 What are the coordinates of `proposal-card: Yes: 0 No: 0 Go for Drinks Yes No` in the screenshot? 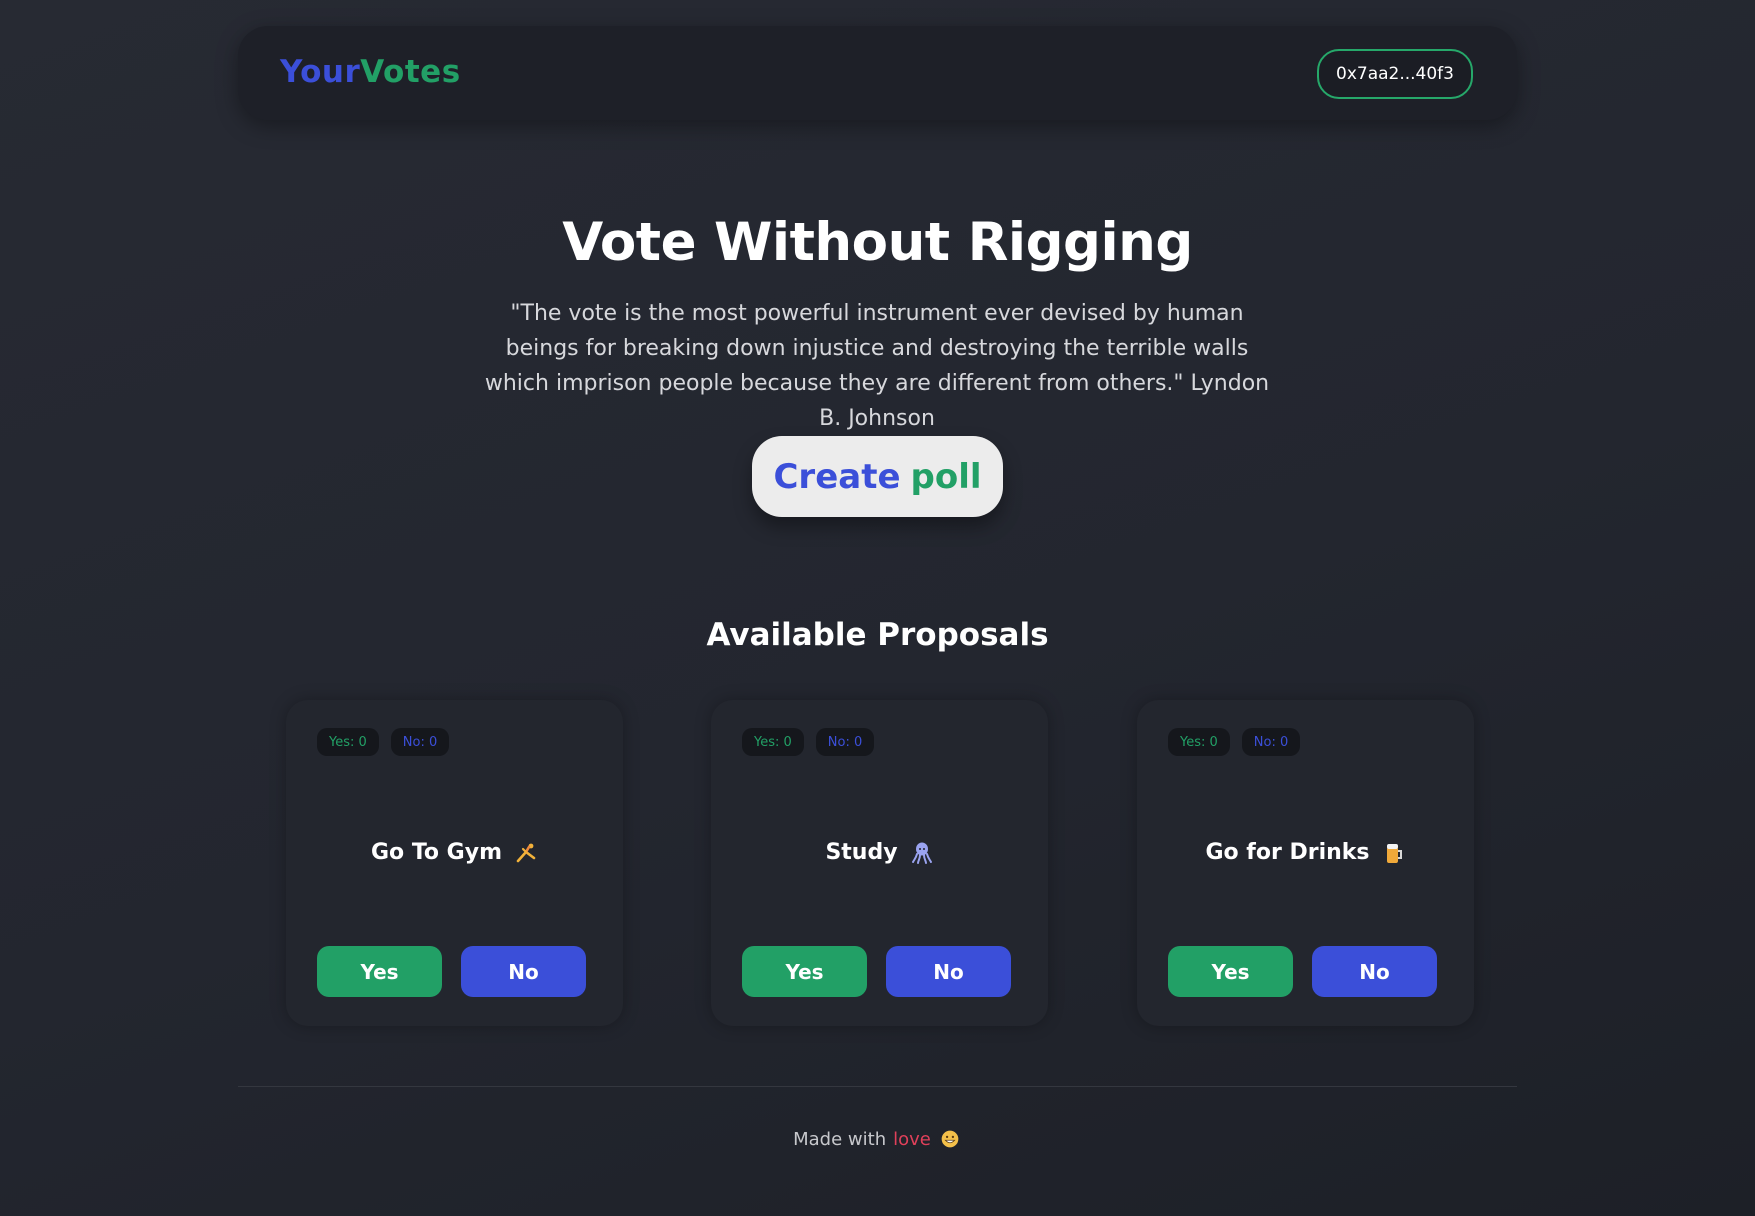 It's located at (1305, 863).